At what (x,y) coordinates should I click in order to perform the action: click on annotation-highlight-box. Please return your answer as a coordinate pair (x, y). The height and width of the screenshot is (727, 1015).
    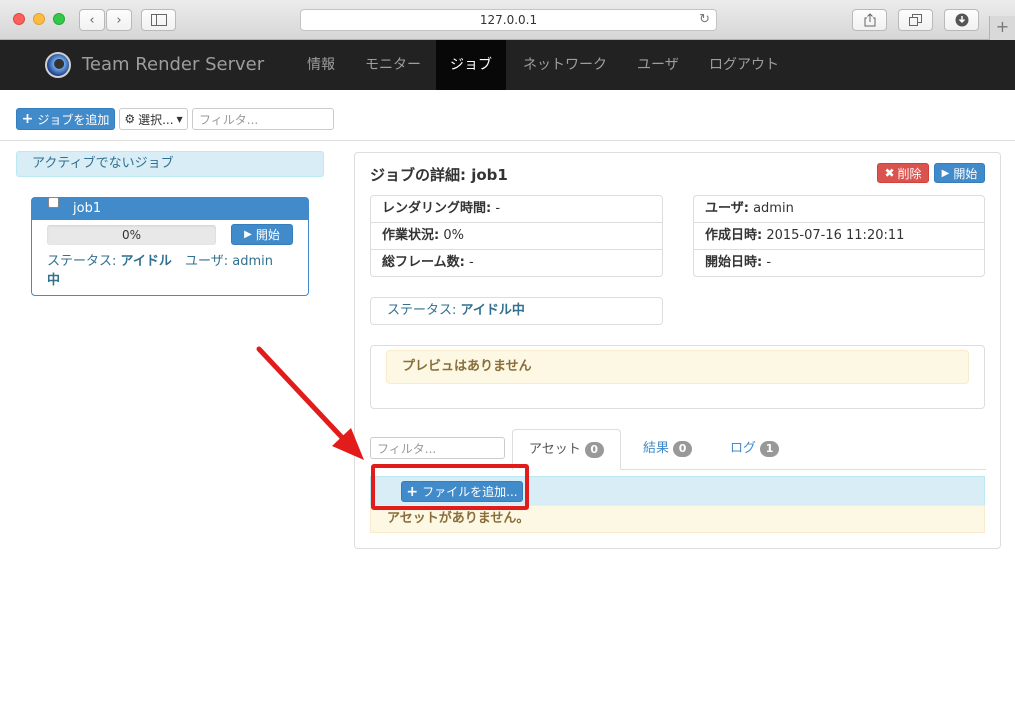
    Looking at the image, I should click on (450, 487).